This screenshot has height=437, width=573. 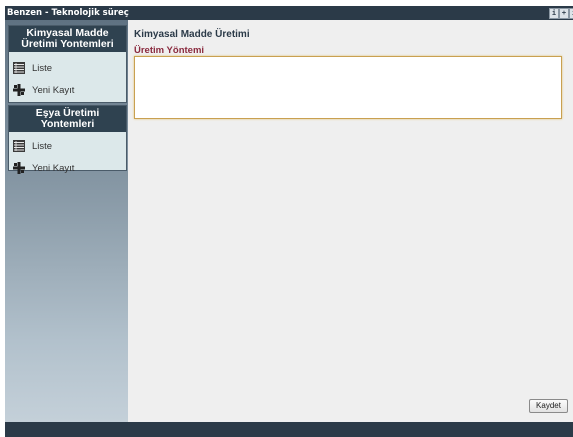 What do you see at coordinates (564, 13) in the screenshot?
I see `plus-icon: +` at bounding box center [564, 13].